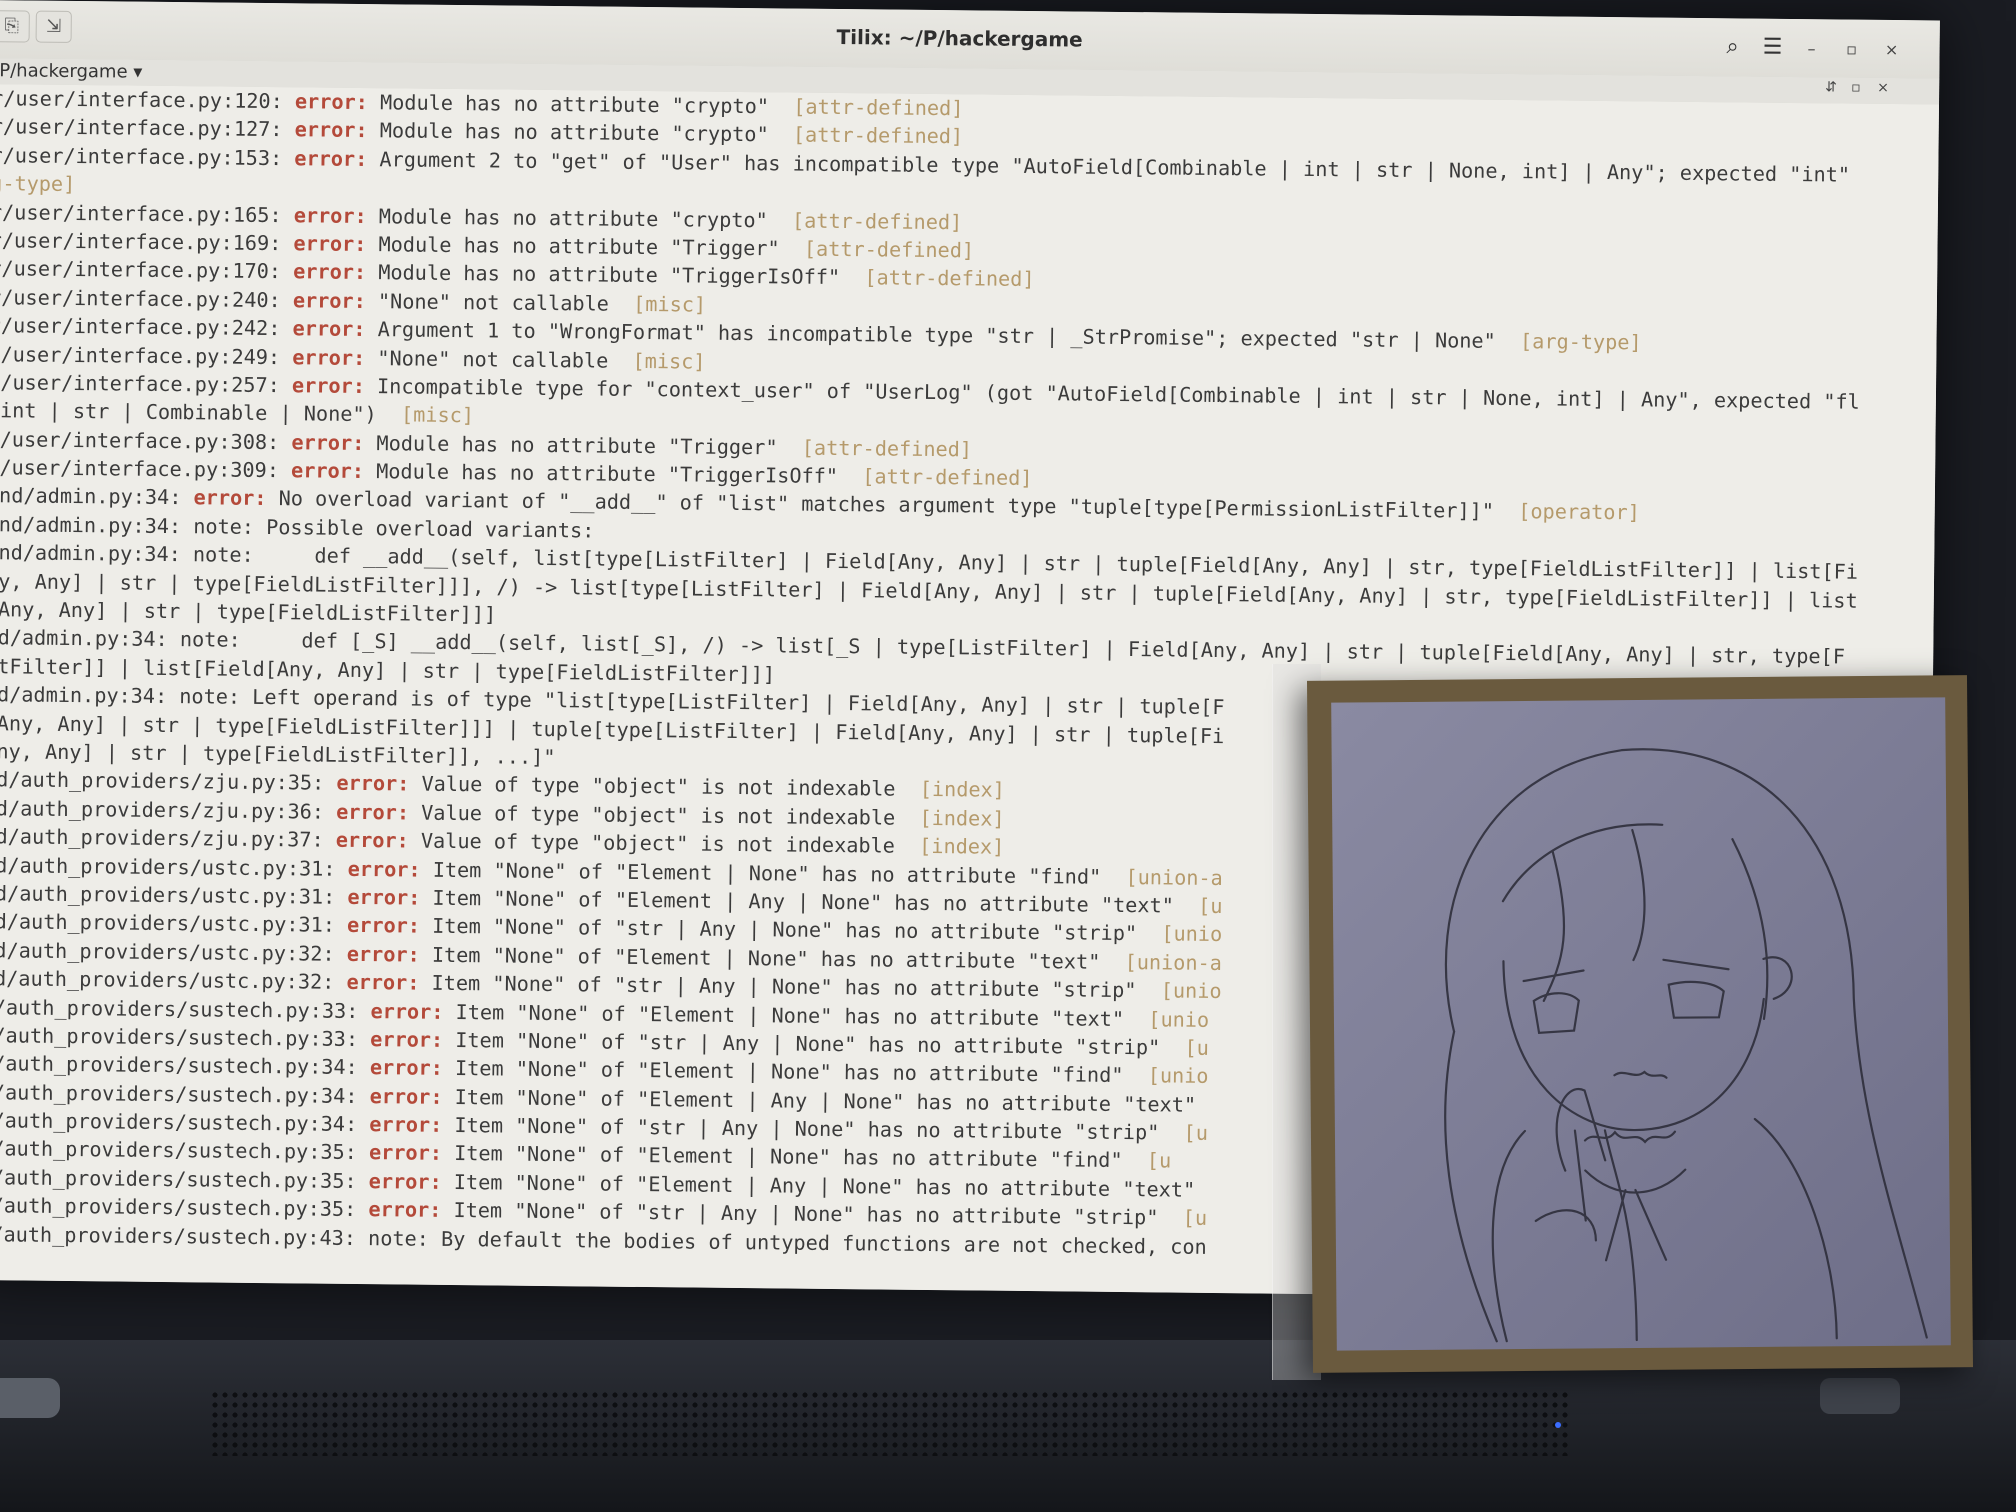 This screenshot has height=1512, width=2016. I want to click on error-code-tag: rg-type], so click(38, 184).